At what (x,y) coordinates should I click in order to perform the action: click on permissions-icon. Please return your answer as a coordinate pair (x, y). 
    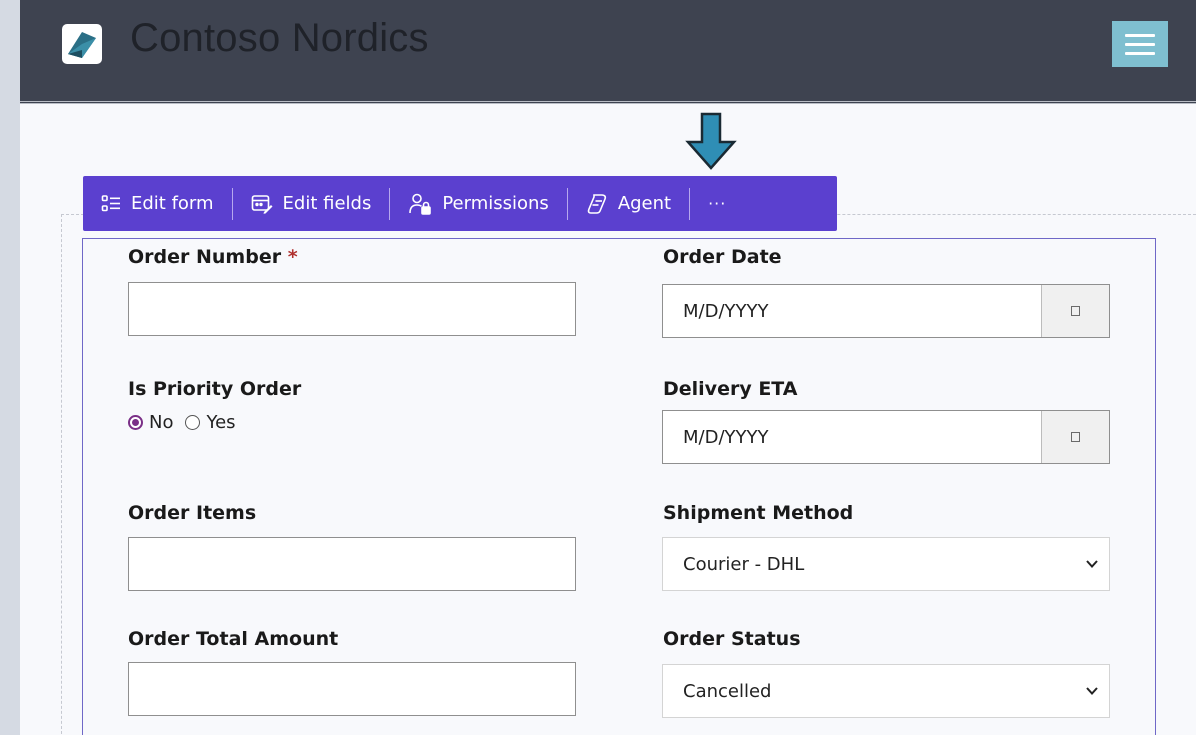
    Looking at the image, I should click on (420, 204).